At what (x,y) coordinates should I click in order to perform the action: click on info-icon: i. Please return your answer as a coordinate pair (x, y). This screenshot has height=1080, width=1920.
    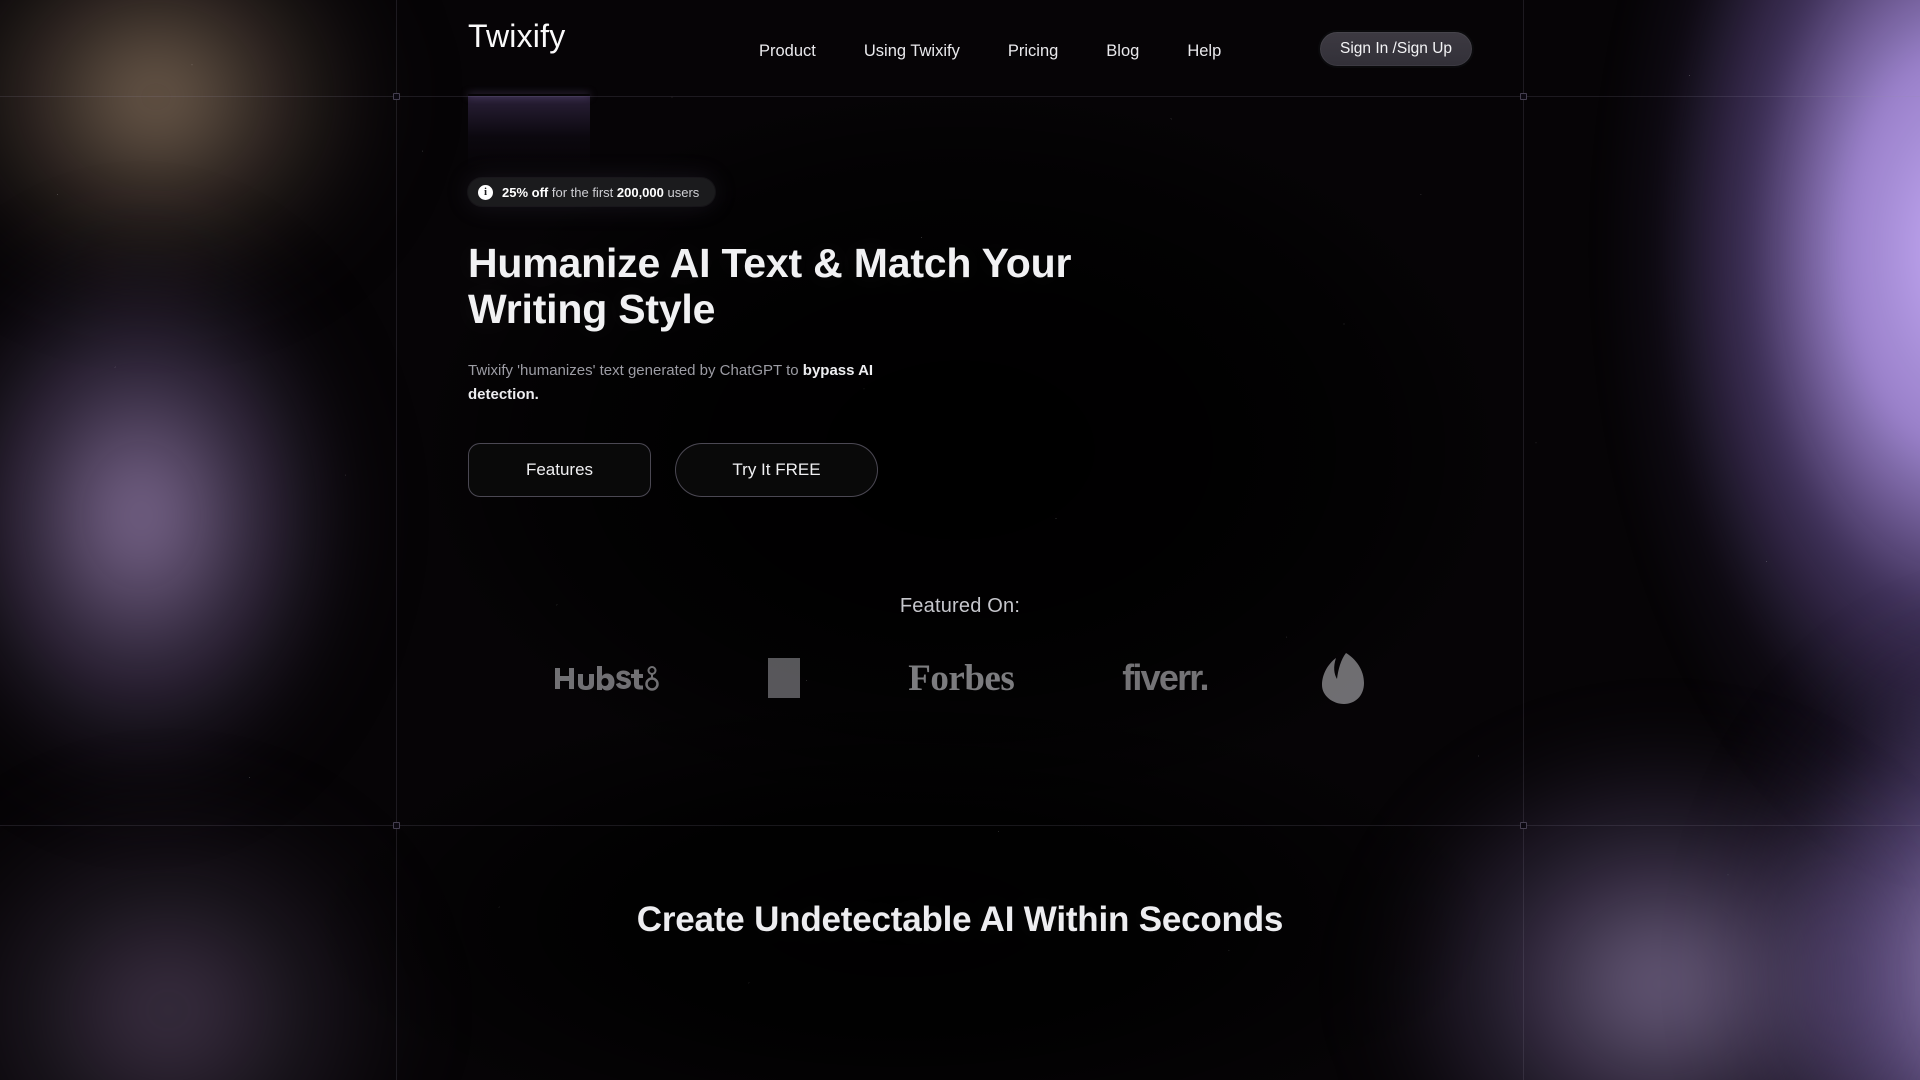
    Looking at the image, I should click on (485, 192).